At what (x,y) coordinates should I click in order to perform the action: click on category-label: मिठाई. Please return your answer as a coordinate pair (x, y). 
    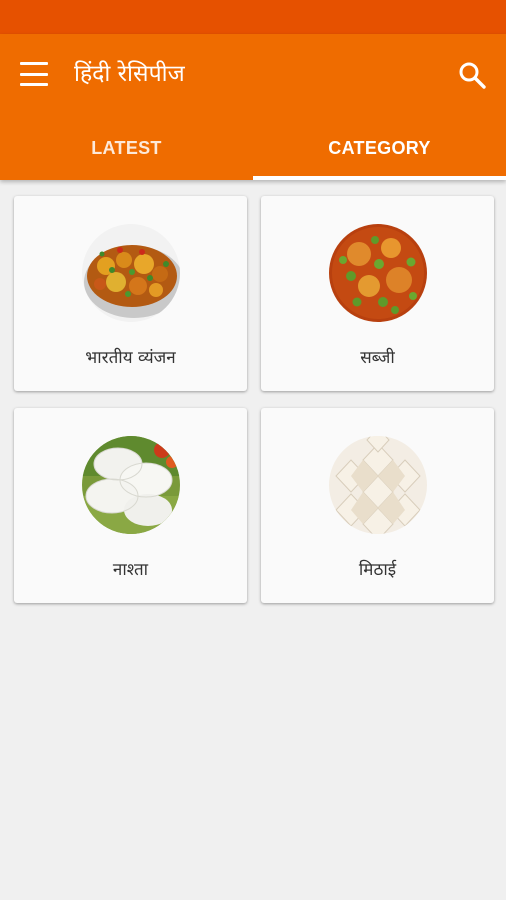
    Looking at the image, I should click on (377, 570).